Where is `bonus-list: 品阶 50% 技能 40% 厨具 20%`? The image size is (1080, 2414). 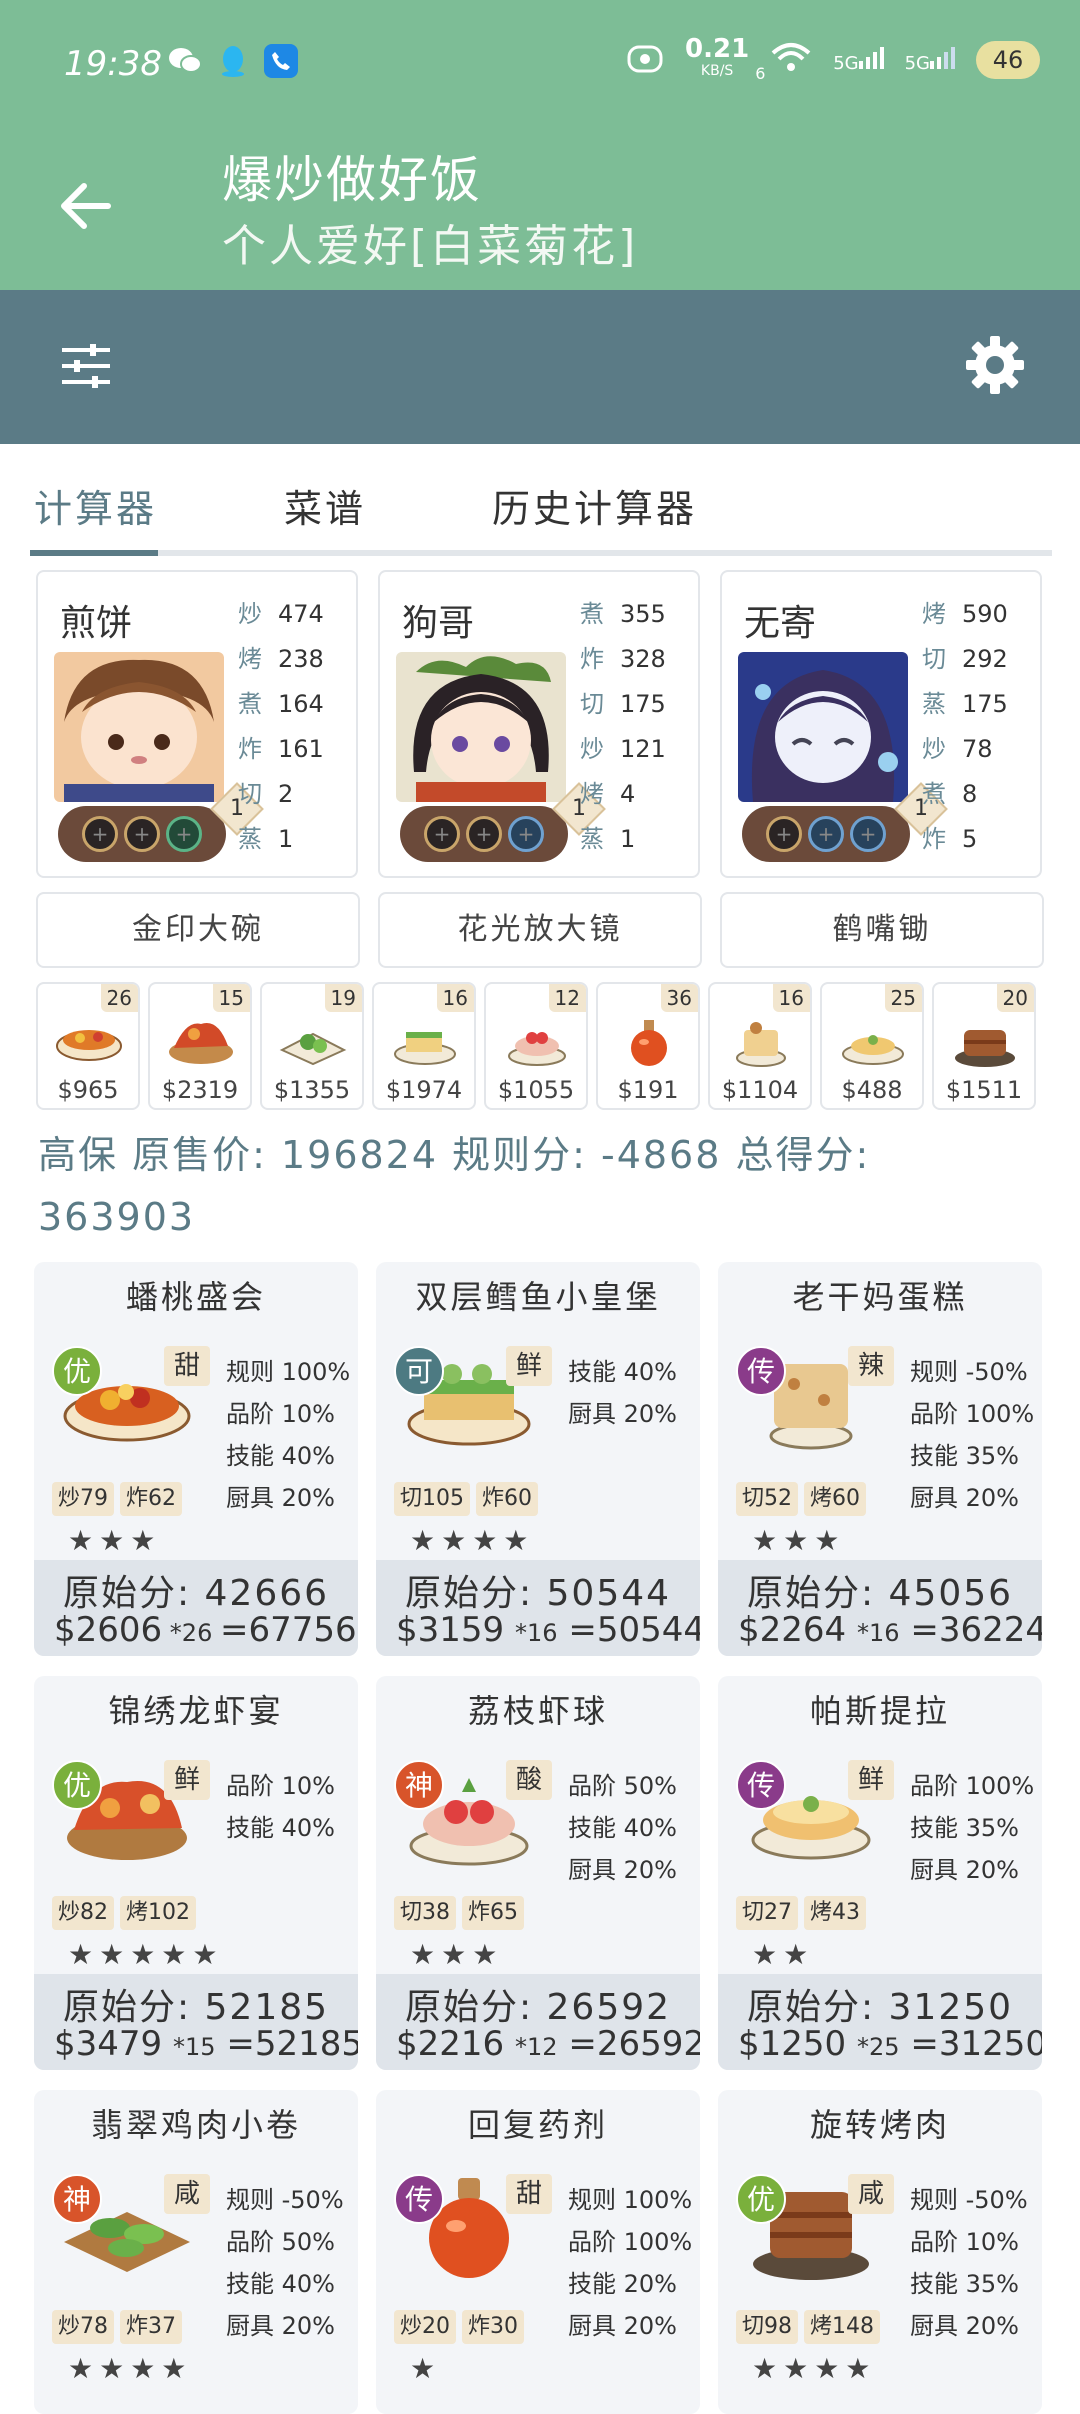
bonus-list: 品阶 50% 技能 40% 厨具 20% is located at coordinates (622, 1828).